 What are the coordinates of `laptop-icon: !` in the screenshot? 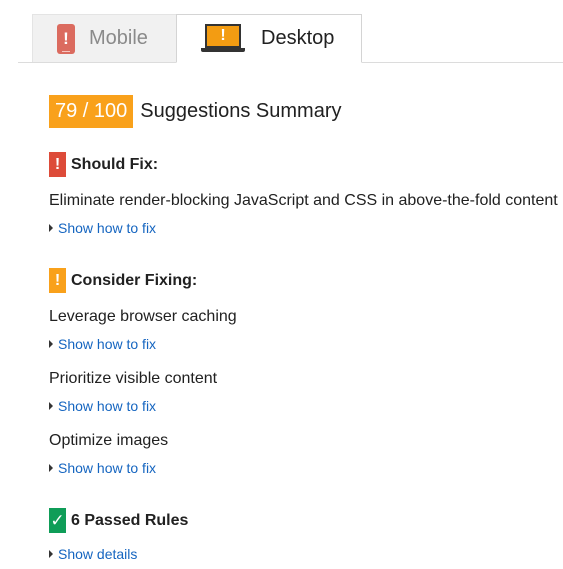 It's located at (223, 38).